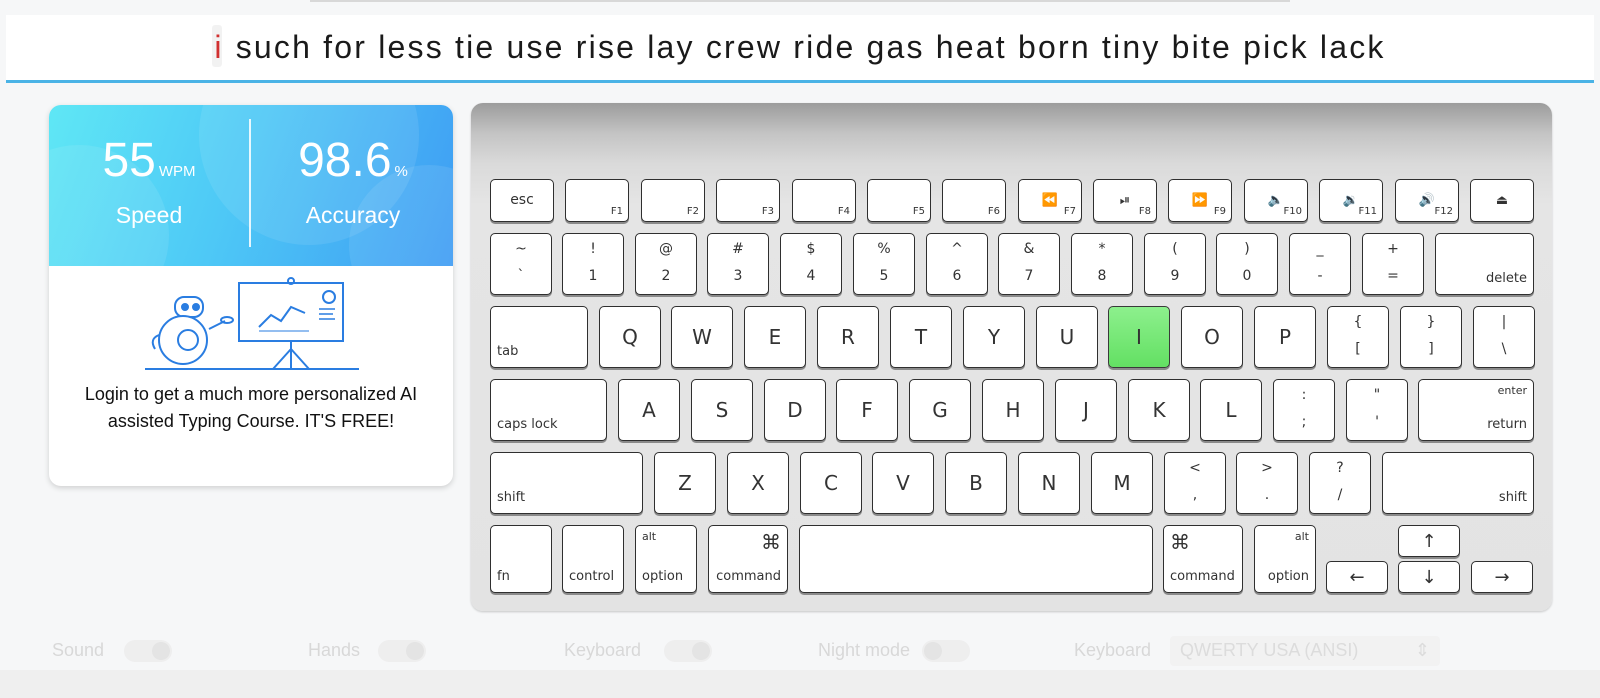 Image resolution: width=1600 pixels, height=698 pixels. What do you see at coordinates (1195, 495) in the screenshot?
I see `key-base-label: ,` at bounding box center [1195, 495].